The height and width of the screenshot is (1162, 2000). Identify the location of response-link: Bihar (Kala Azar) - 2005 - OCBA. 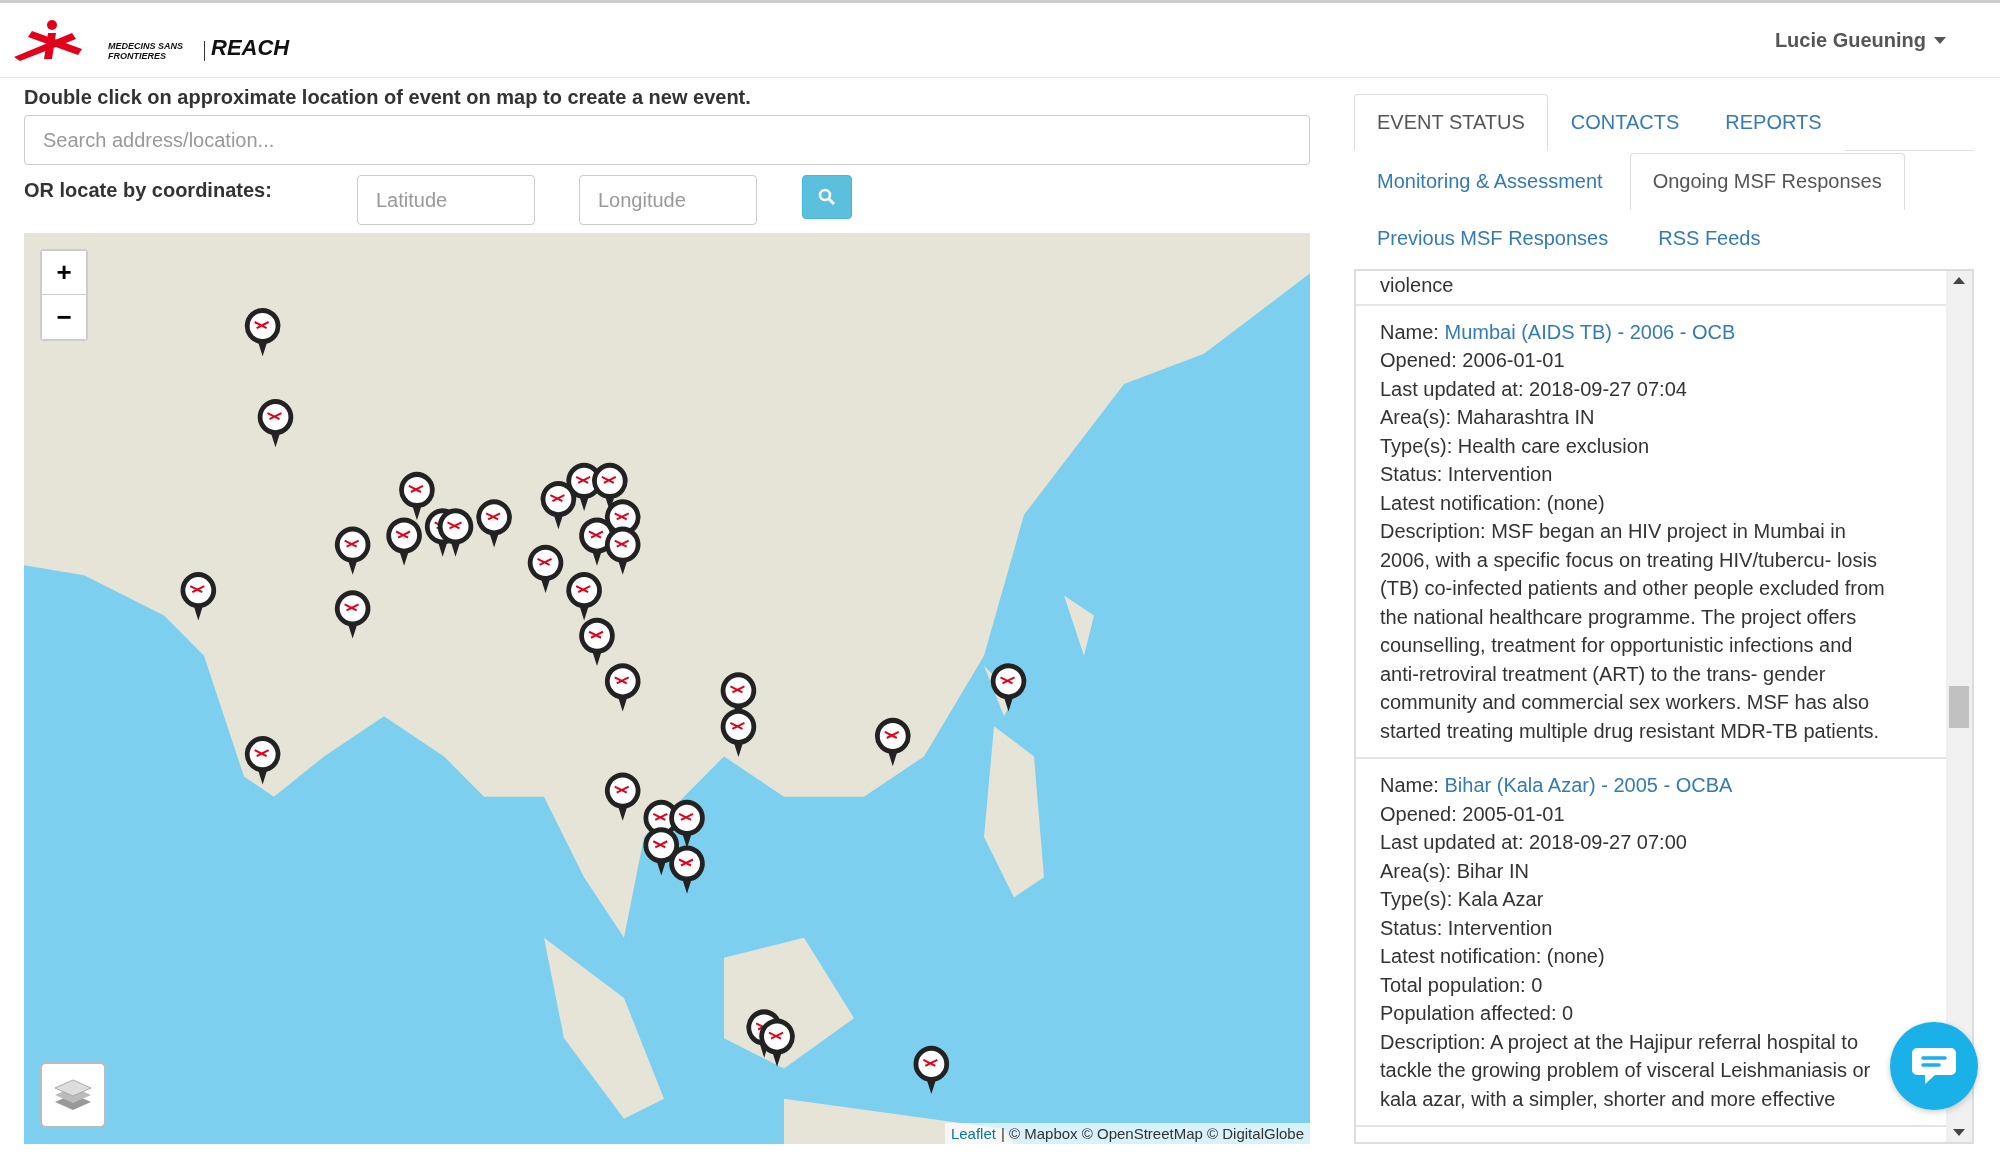
(1588, 785).